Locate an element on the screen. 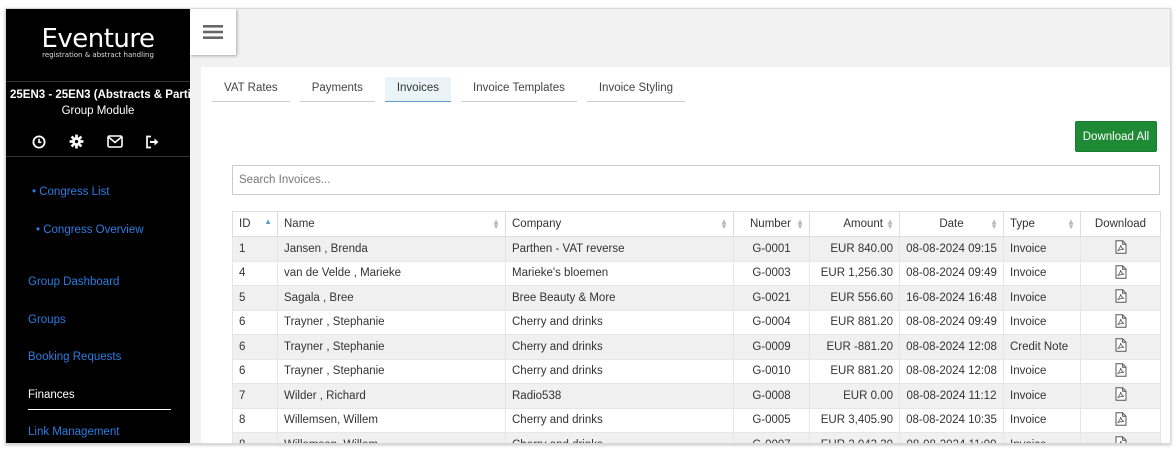 The width and height of the screenshot is (1176, 450). cell-amount: EUR 1,256.30 is located at coordinates (854, 273).